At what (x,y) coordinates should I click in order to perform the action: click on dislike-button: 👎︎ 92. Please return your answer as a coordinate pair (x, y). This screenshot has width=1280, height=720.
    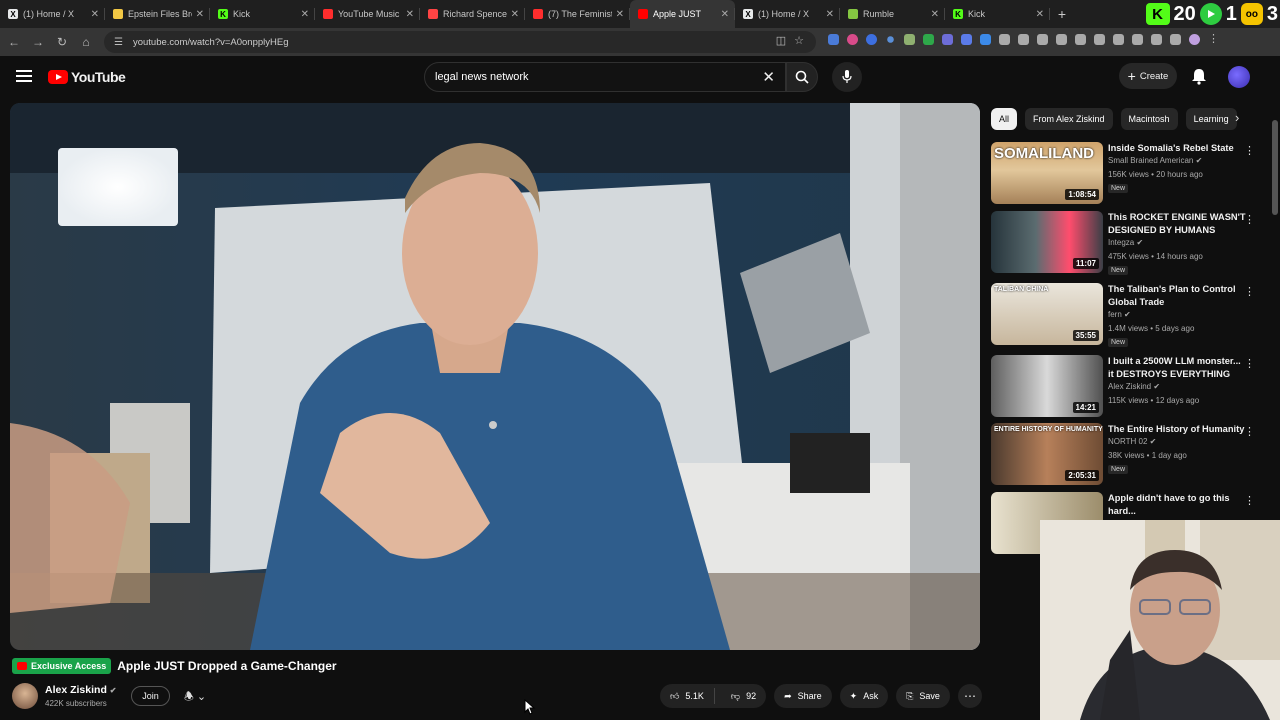
    Looking at the image, I should click on (743, 696).